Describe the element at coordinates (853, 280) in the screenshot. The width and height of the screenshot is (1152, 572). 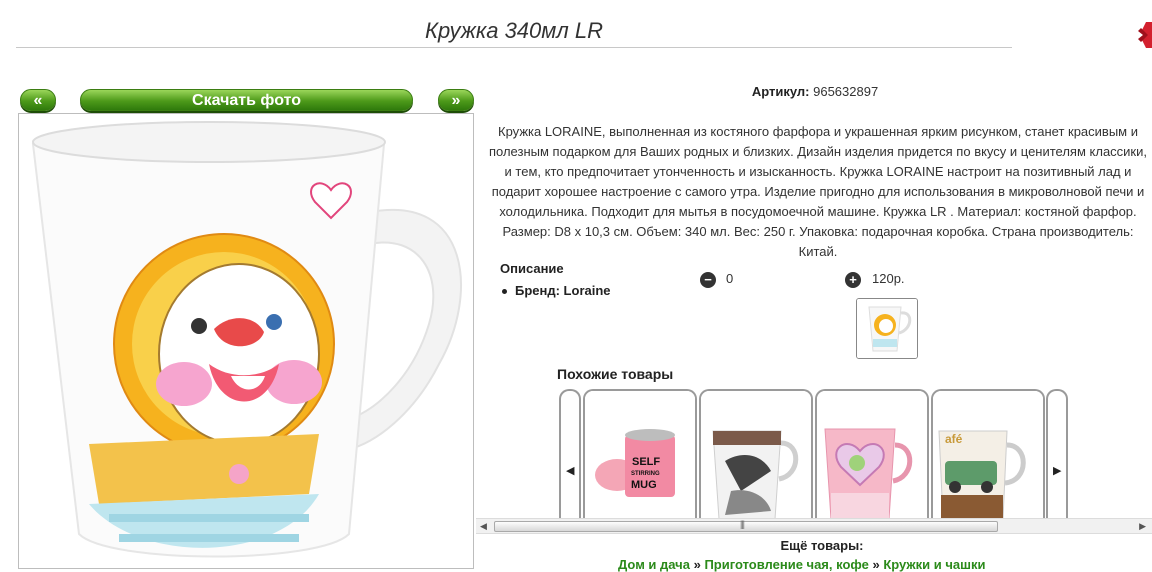
I see `plus-circle-icon: +` at that location.